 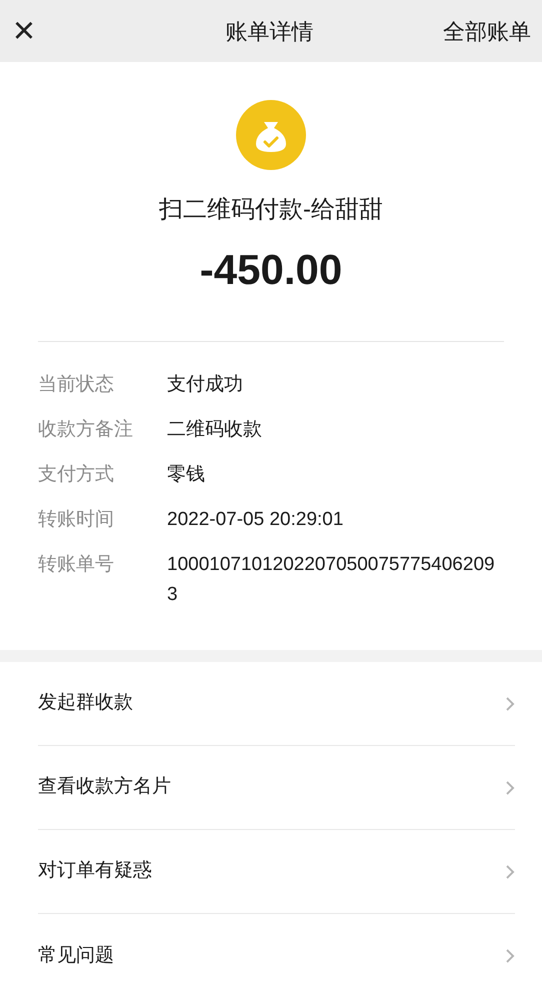 I want to click on close-button: ×, so click(x=24, y=31).